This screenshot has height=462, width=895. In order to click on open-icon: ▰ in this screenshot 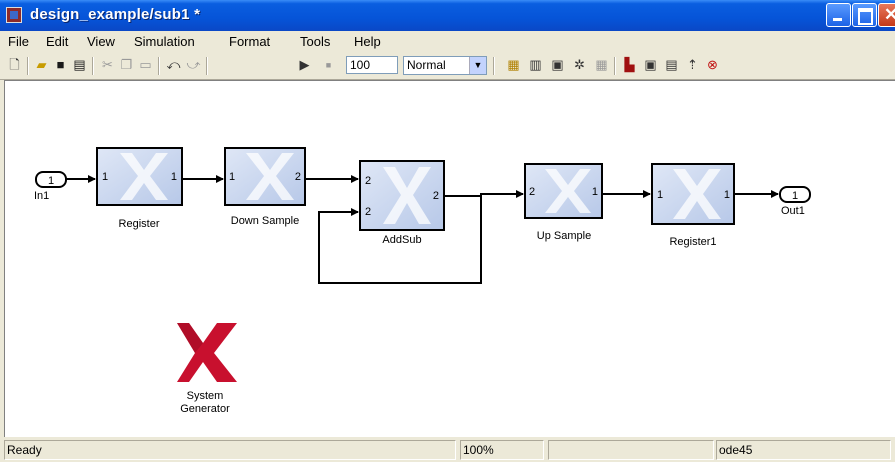, I will do `click(41, 65)`.